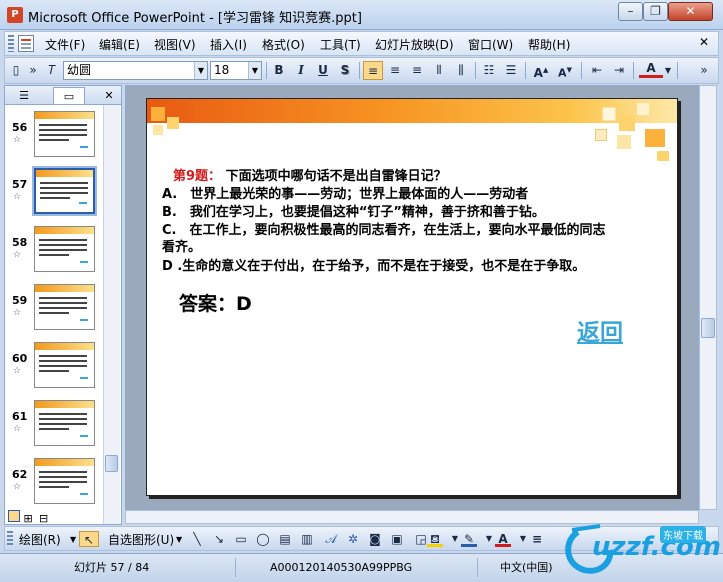 This screenshot has height=582, width=723. What do you see at coordinates (20, 242) in the screenshot?
I see `slide-thumbnail-number: 58` at bounding box center [20, 242].